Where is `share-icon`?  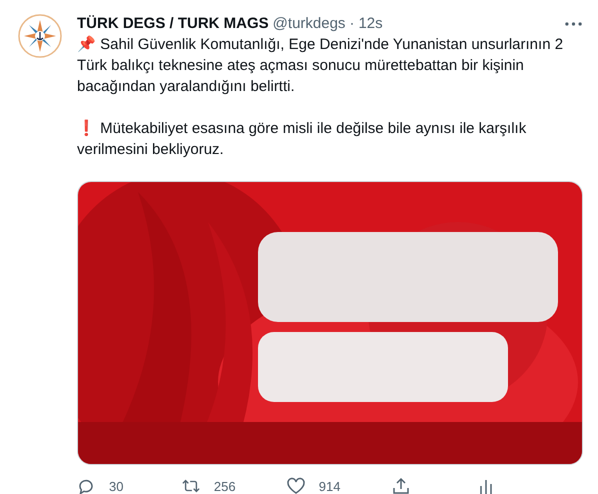 share-icon is located at coordinates (401, 485).